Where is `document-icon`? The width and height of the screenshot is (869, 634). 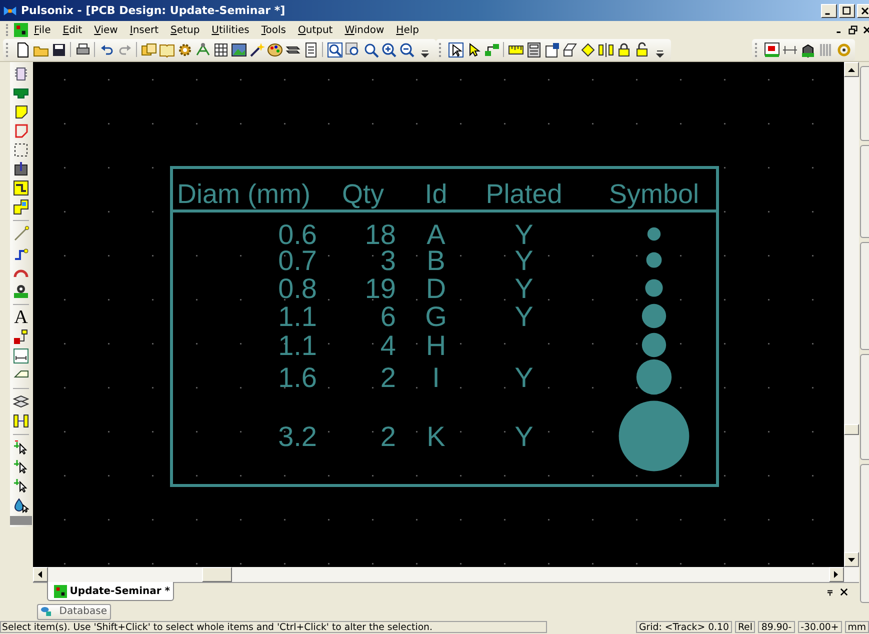
document-icon is located at coordinates (310, 50).